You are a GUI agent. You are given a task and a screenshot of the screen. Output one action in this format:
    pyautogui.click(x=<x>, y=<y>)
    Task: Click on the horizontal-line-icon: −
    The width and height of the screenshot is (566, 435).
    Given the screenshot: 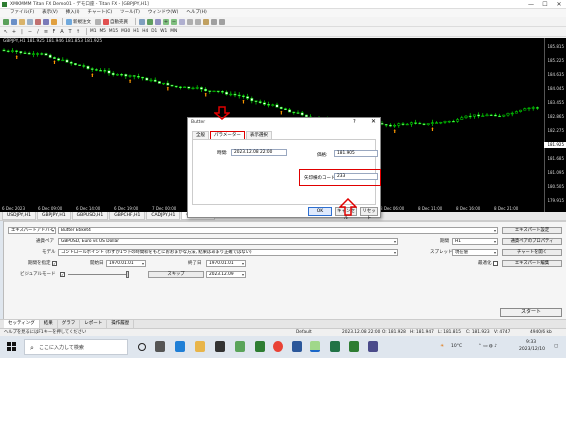 What is the action you would take?
    pyautogui.click(x=30, y=32)
    